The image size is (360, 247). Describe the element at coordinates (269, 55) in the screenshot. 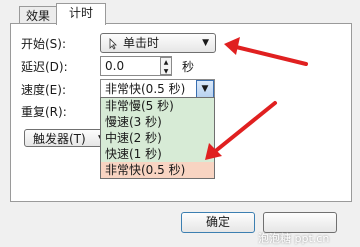

I see `arrow-to-start-icon` at that location.